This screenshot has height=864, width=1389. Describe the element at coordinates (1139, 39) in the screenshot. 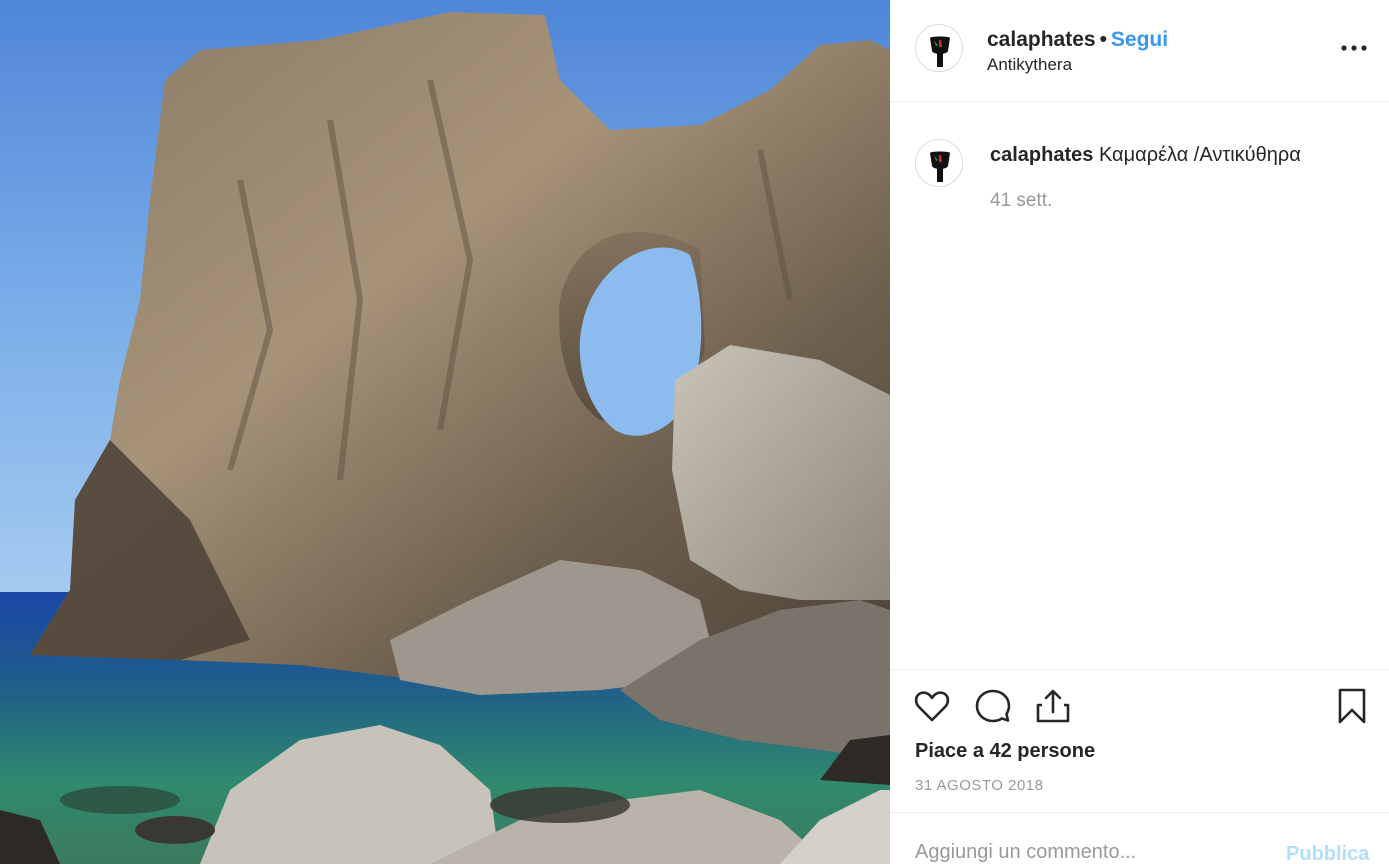

I see `follow-button: Segui` at that location.